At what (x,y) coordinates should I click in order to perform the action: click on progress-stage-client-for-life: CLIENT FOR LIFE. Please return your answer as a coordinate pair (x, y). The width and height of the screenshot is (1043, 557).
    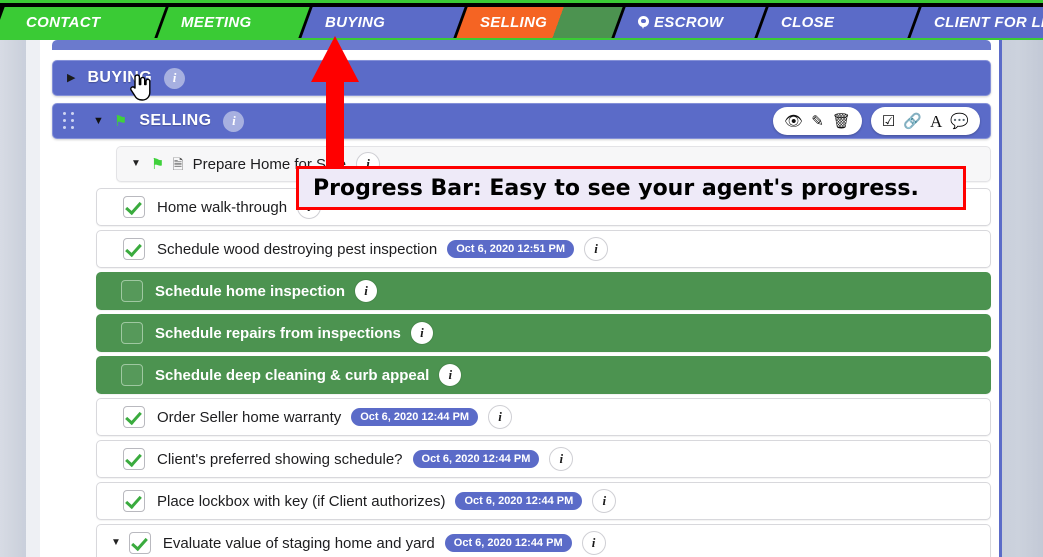
    Looking at the image, I should click on (976, 22).